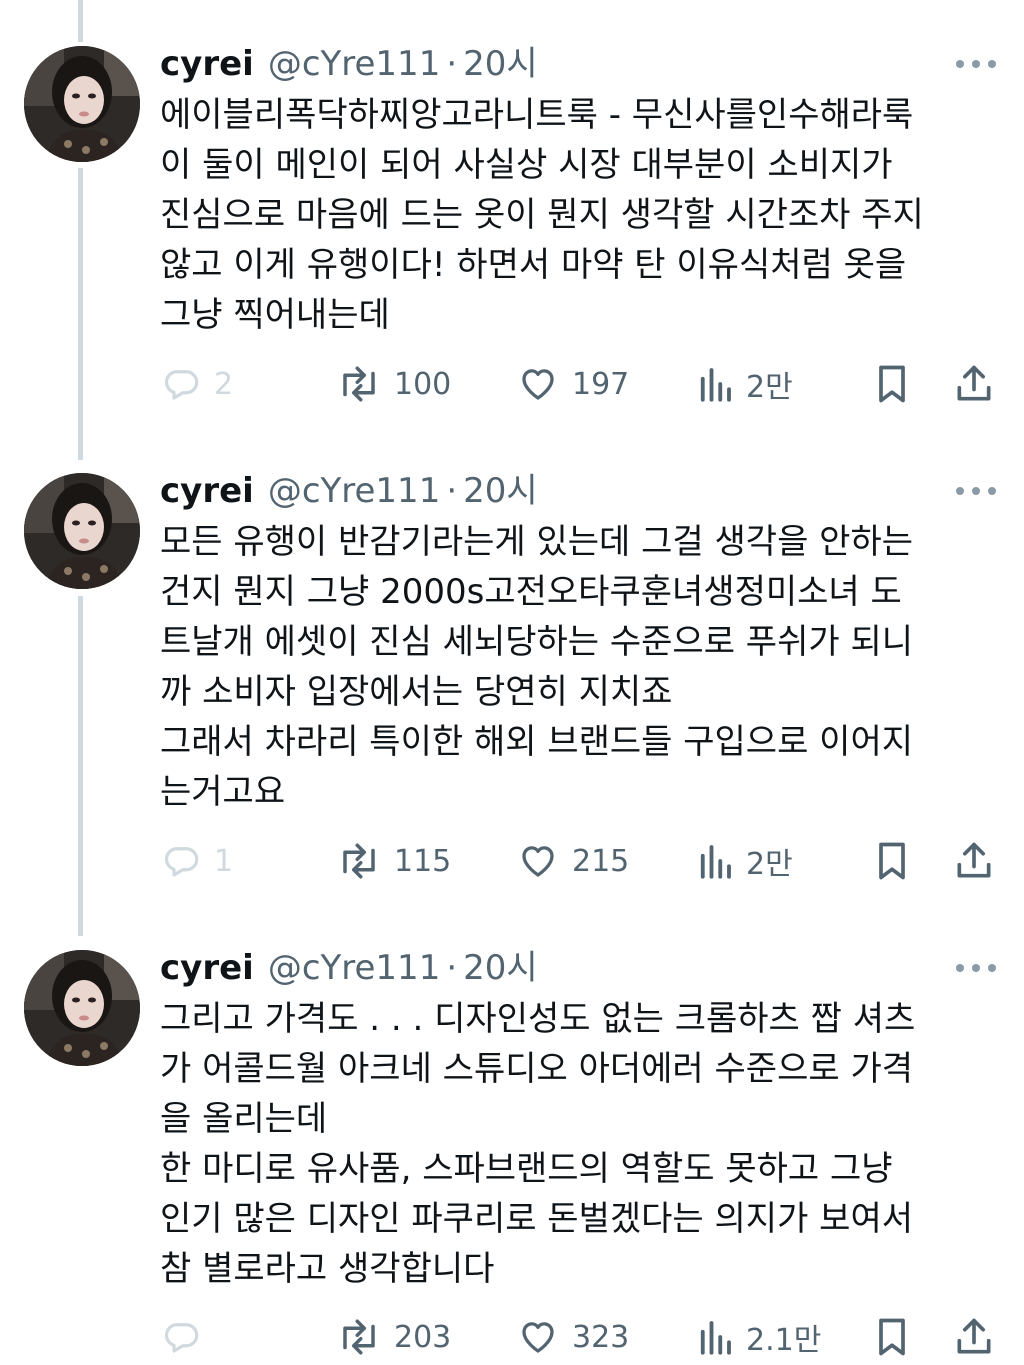  Describe the element at coordinates (784, 1340) in the screenshot. I see `view-count: 2.1만` at that location.